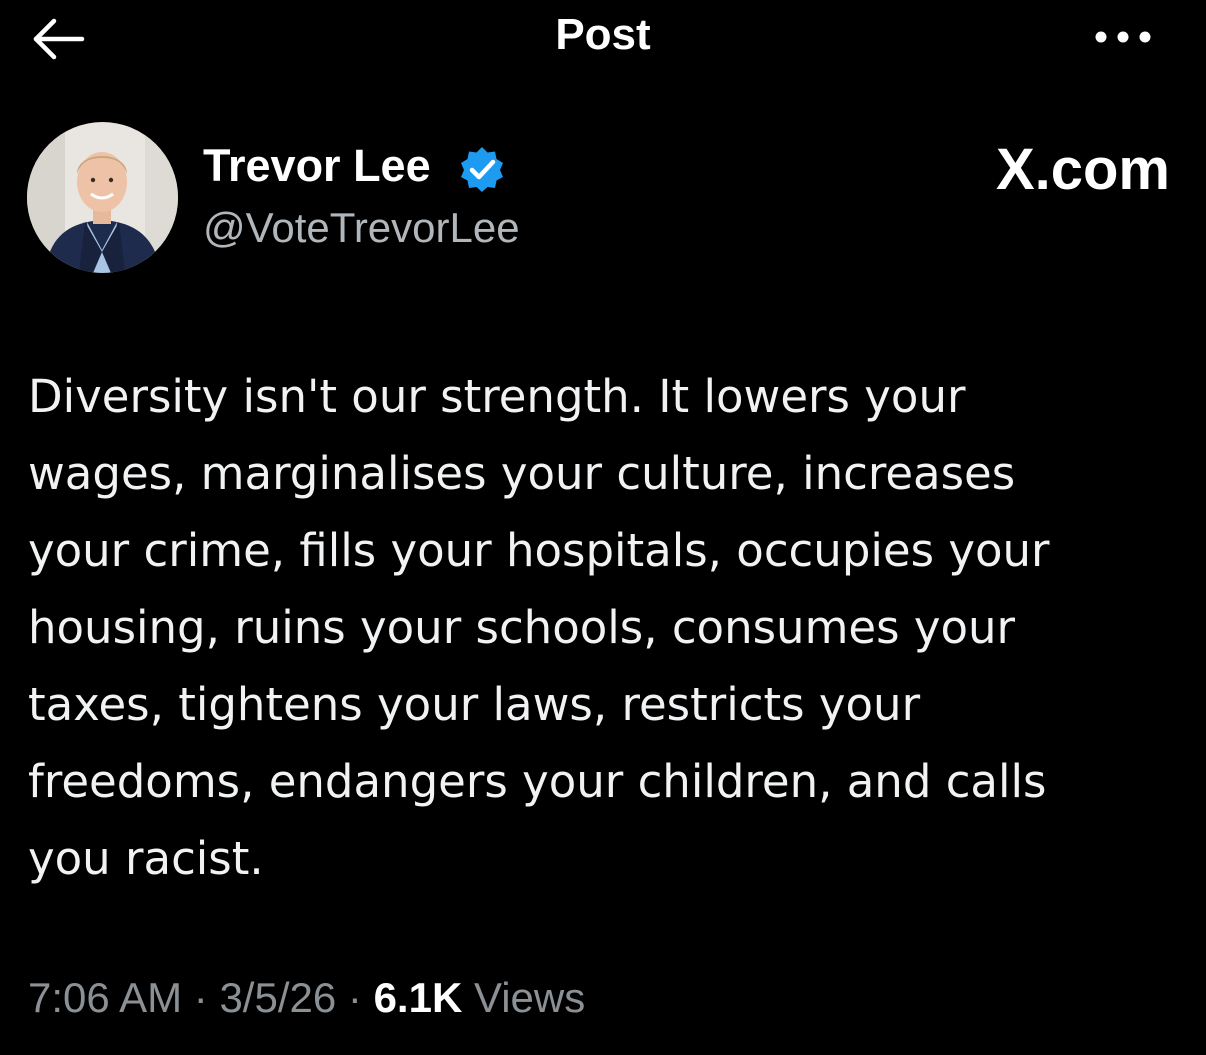 This screenshot has height=1055, width=1206. I want to click on top-bar: Post, so click(603, 40).